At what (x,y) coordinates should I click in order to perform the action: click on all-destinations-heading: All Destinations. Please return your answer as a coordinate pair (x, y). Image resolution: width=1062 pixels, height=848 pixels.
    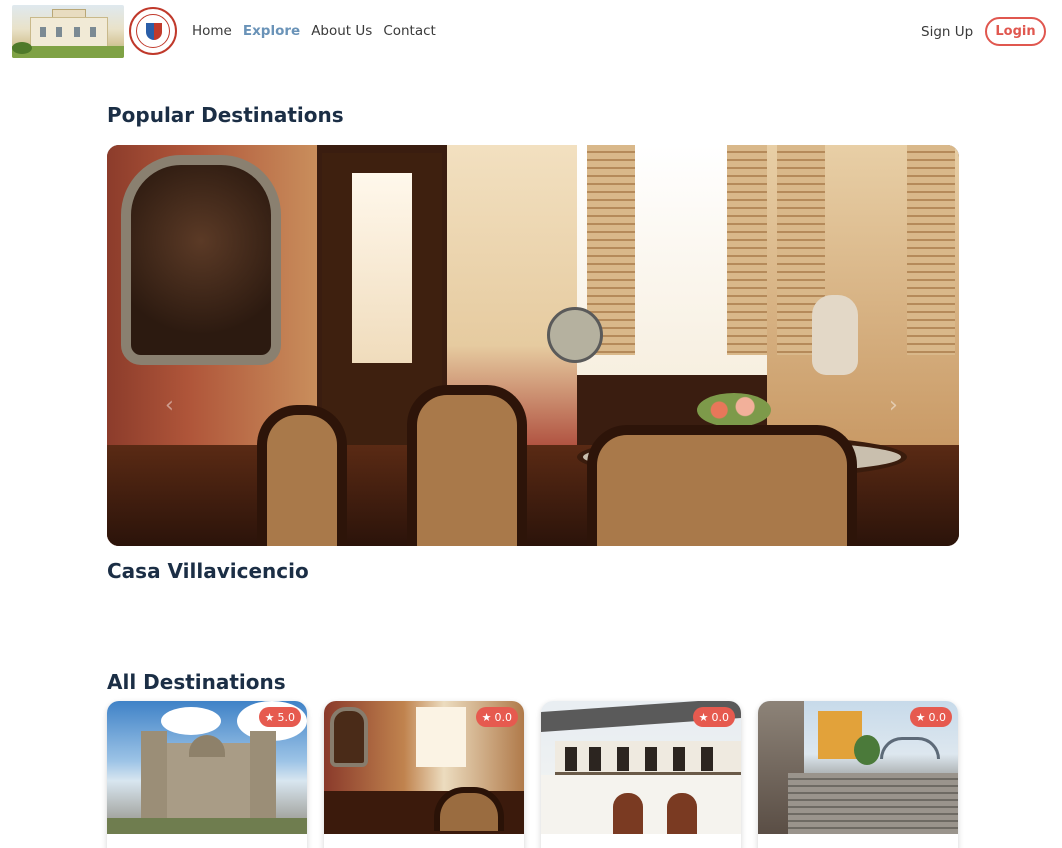
    Looking at the image, I should click on (196, 682).